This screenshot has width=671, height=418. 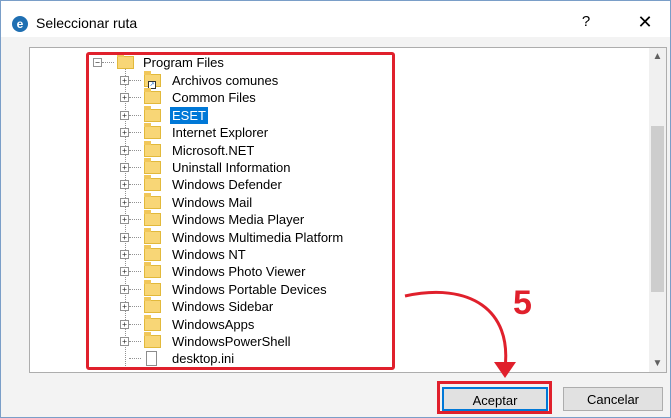 What do you see at coordinates (657, 363) in the screenshot?
I see `scroll-down-icon: ▼` at bounding box center [657, 363].